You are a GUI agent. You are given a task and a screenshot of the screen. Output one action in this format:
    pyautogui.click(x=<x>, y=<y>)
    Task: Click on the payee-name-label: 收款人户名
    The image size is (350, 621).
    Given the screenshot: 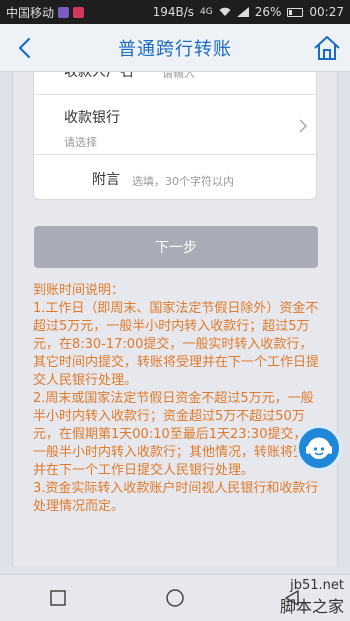 What is the action you would take?
    pyautogui.click(x=99, y=76)
    